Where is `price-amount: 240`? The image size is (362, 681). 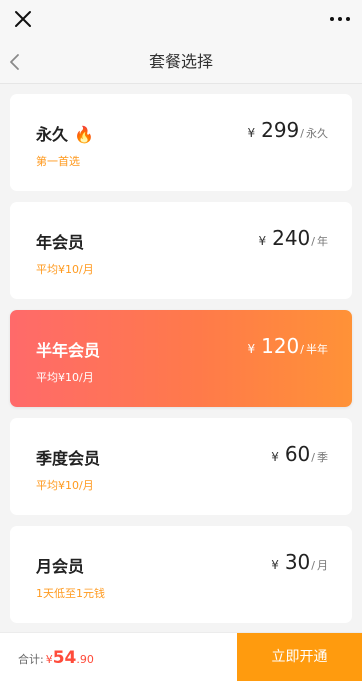
price-amount: 240 is located at coordinates (291, 238).